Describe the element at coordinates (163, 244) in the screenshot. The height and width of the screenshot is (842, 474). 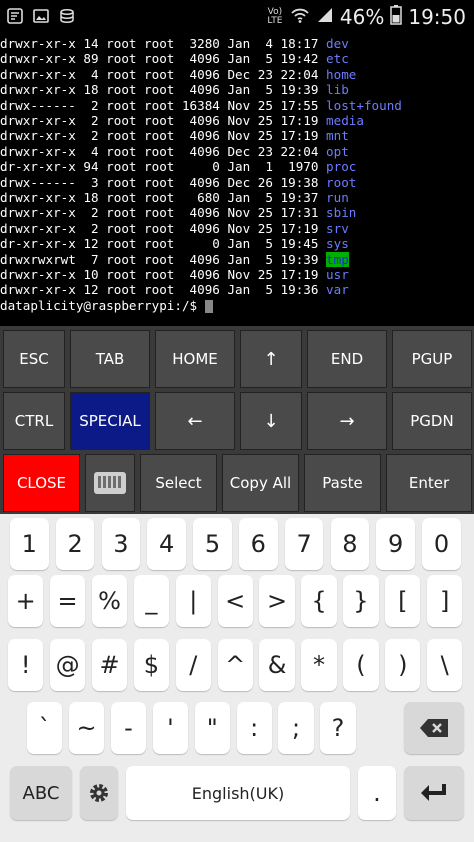
I see `file-meta: dr-xr-xr-x 12 root root 0 Jan 5 19:45` at that location.